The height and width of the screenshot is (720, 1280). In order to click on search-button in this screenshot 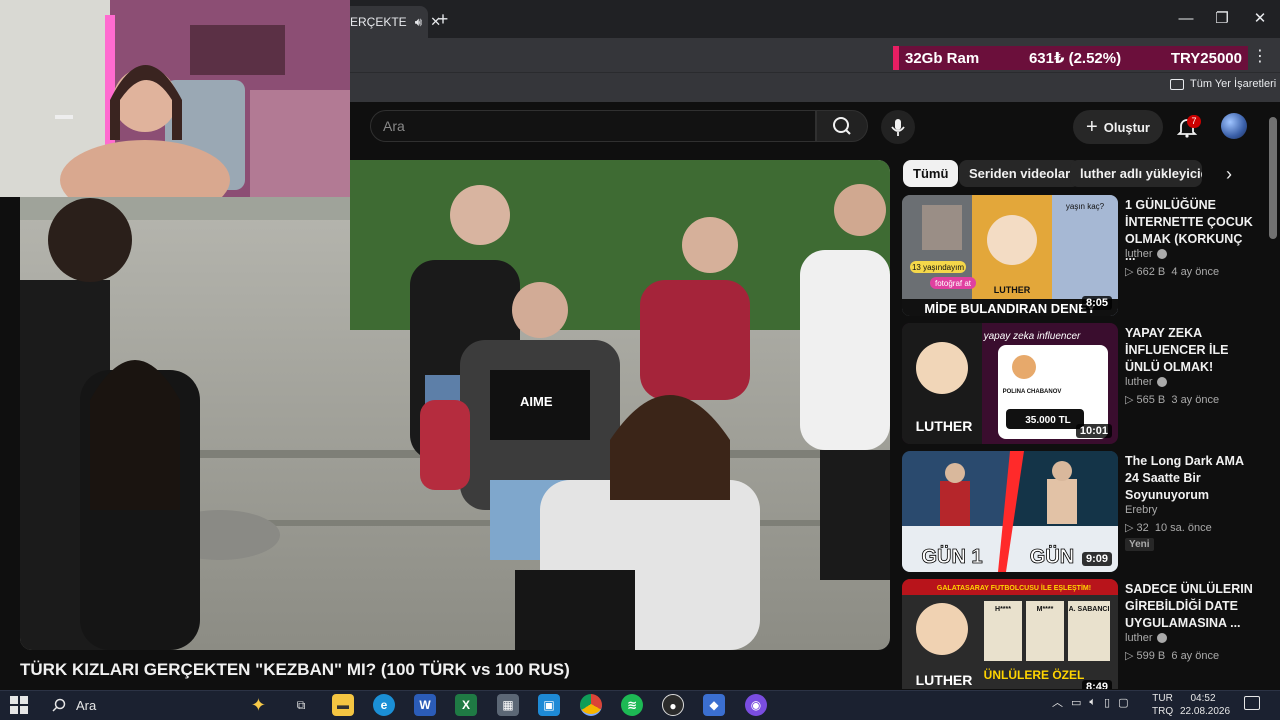, I will do `click(842, 126)`.